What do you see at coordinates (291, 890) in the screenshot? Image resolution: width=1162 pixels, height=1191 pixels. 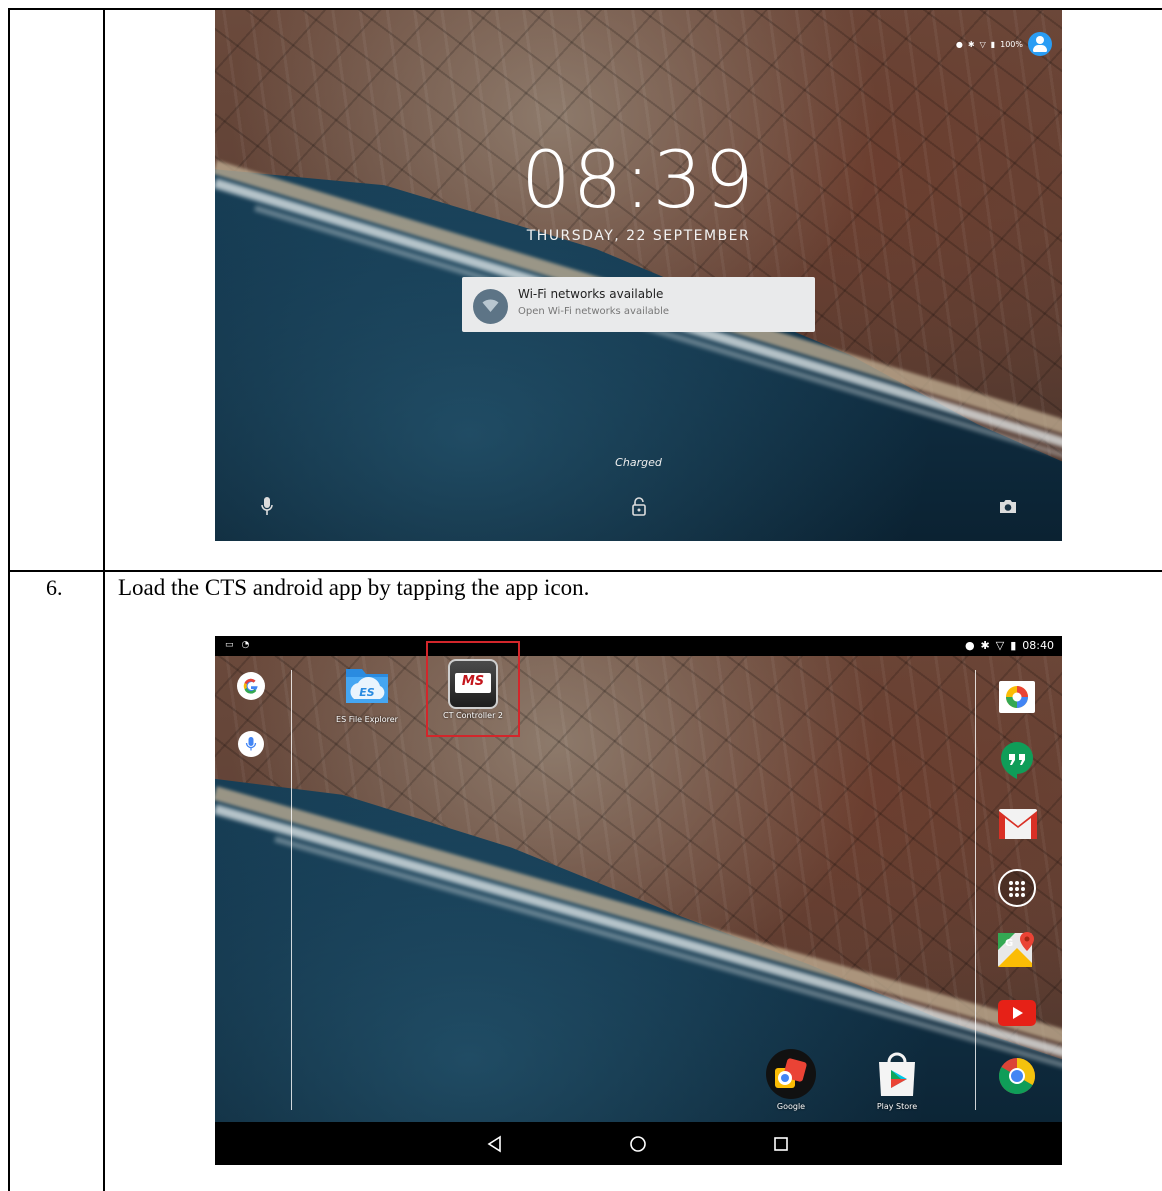 I see `search-divider` at bounding box center [291, 890].